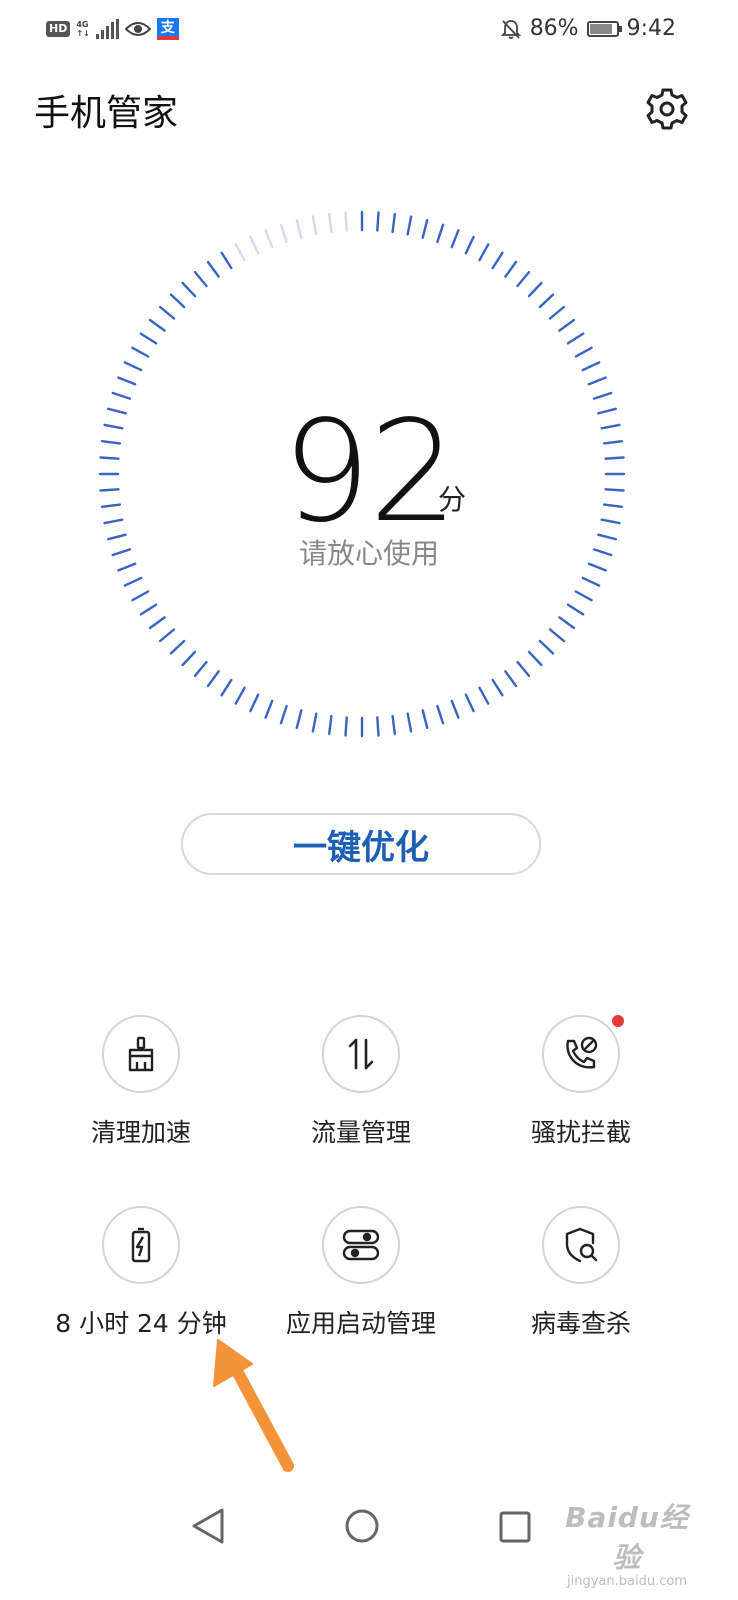 The image size is (738, 1600). I want to click on feature-virus-scan: 病毒查杀, so click(581, 1273).